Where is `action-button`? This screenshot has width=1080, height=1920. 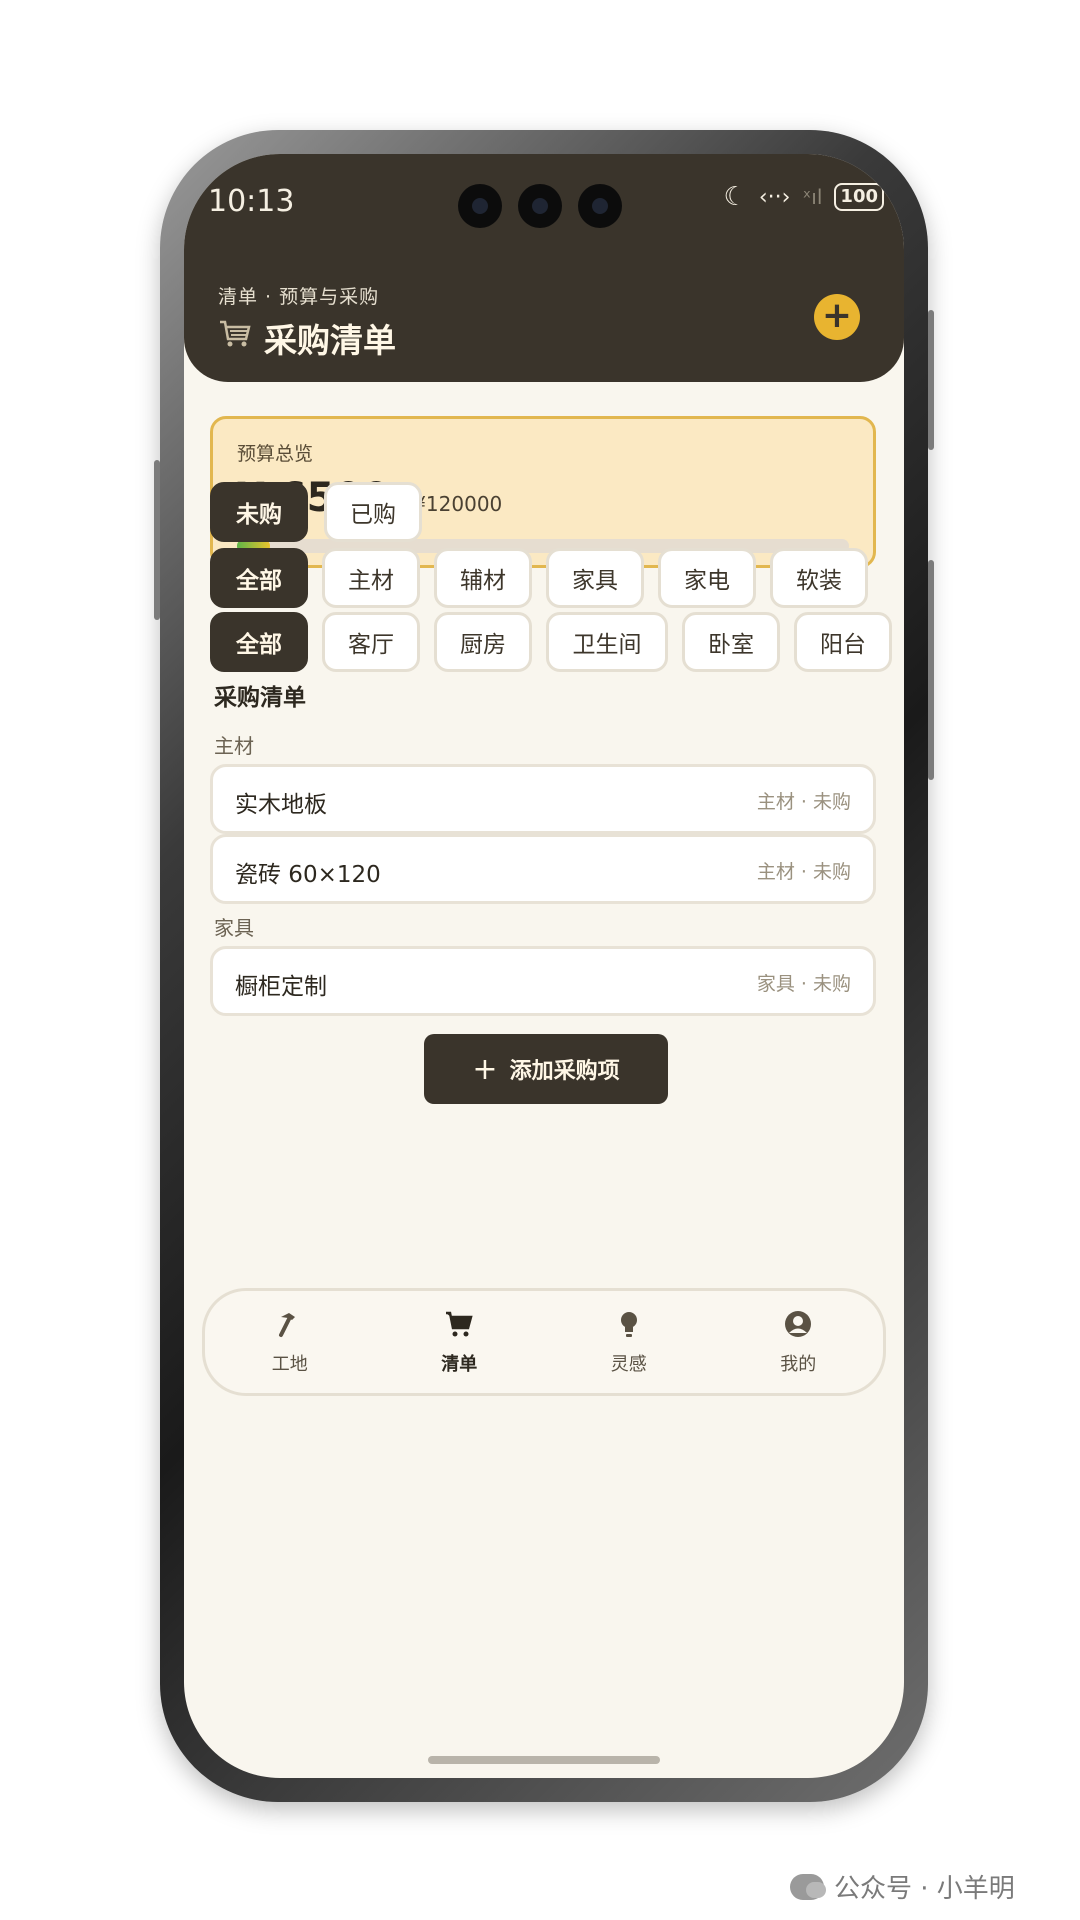
action-button is located at coordinates (157, 540).